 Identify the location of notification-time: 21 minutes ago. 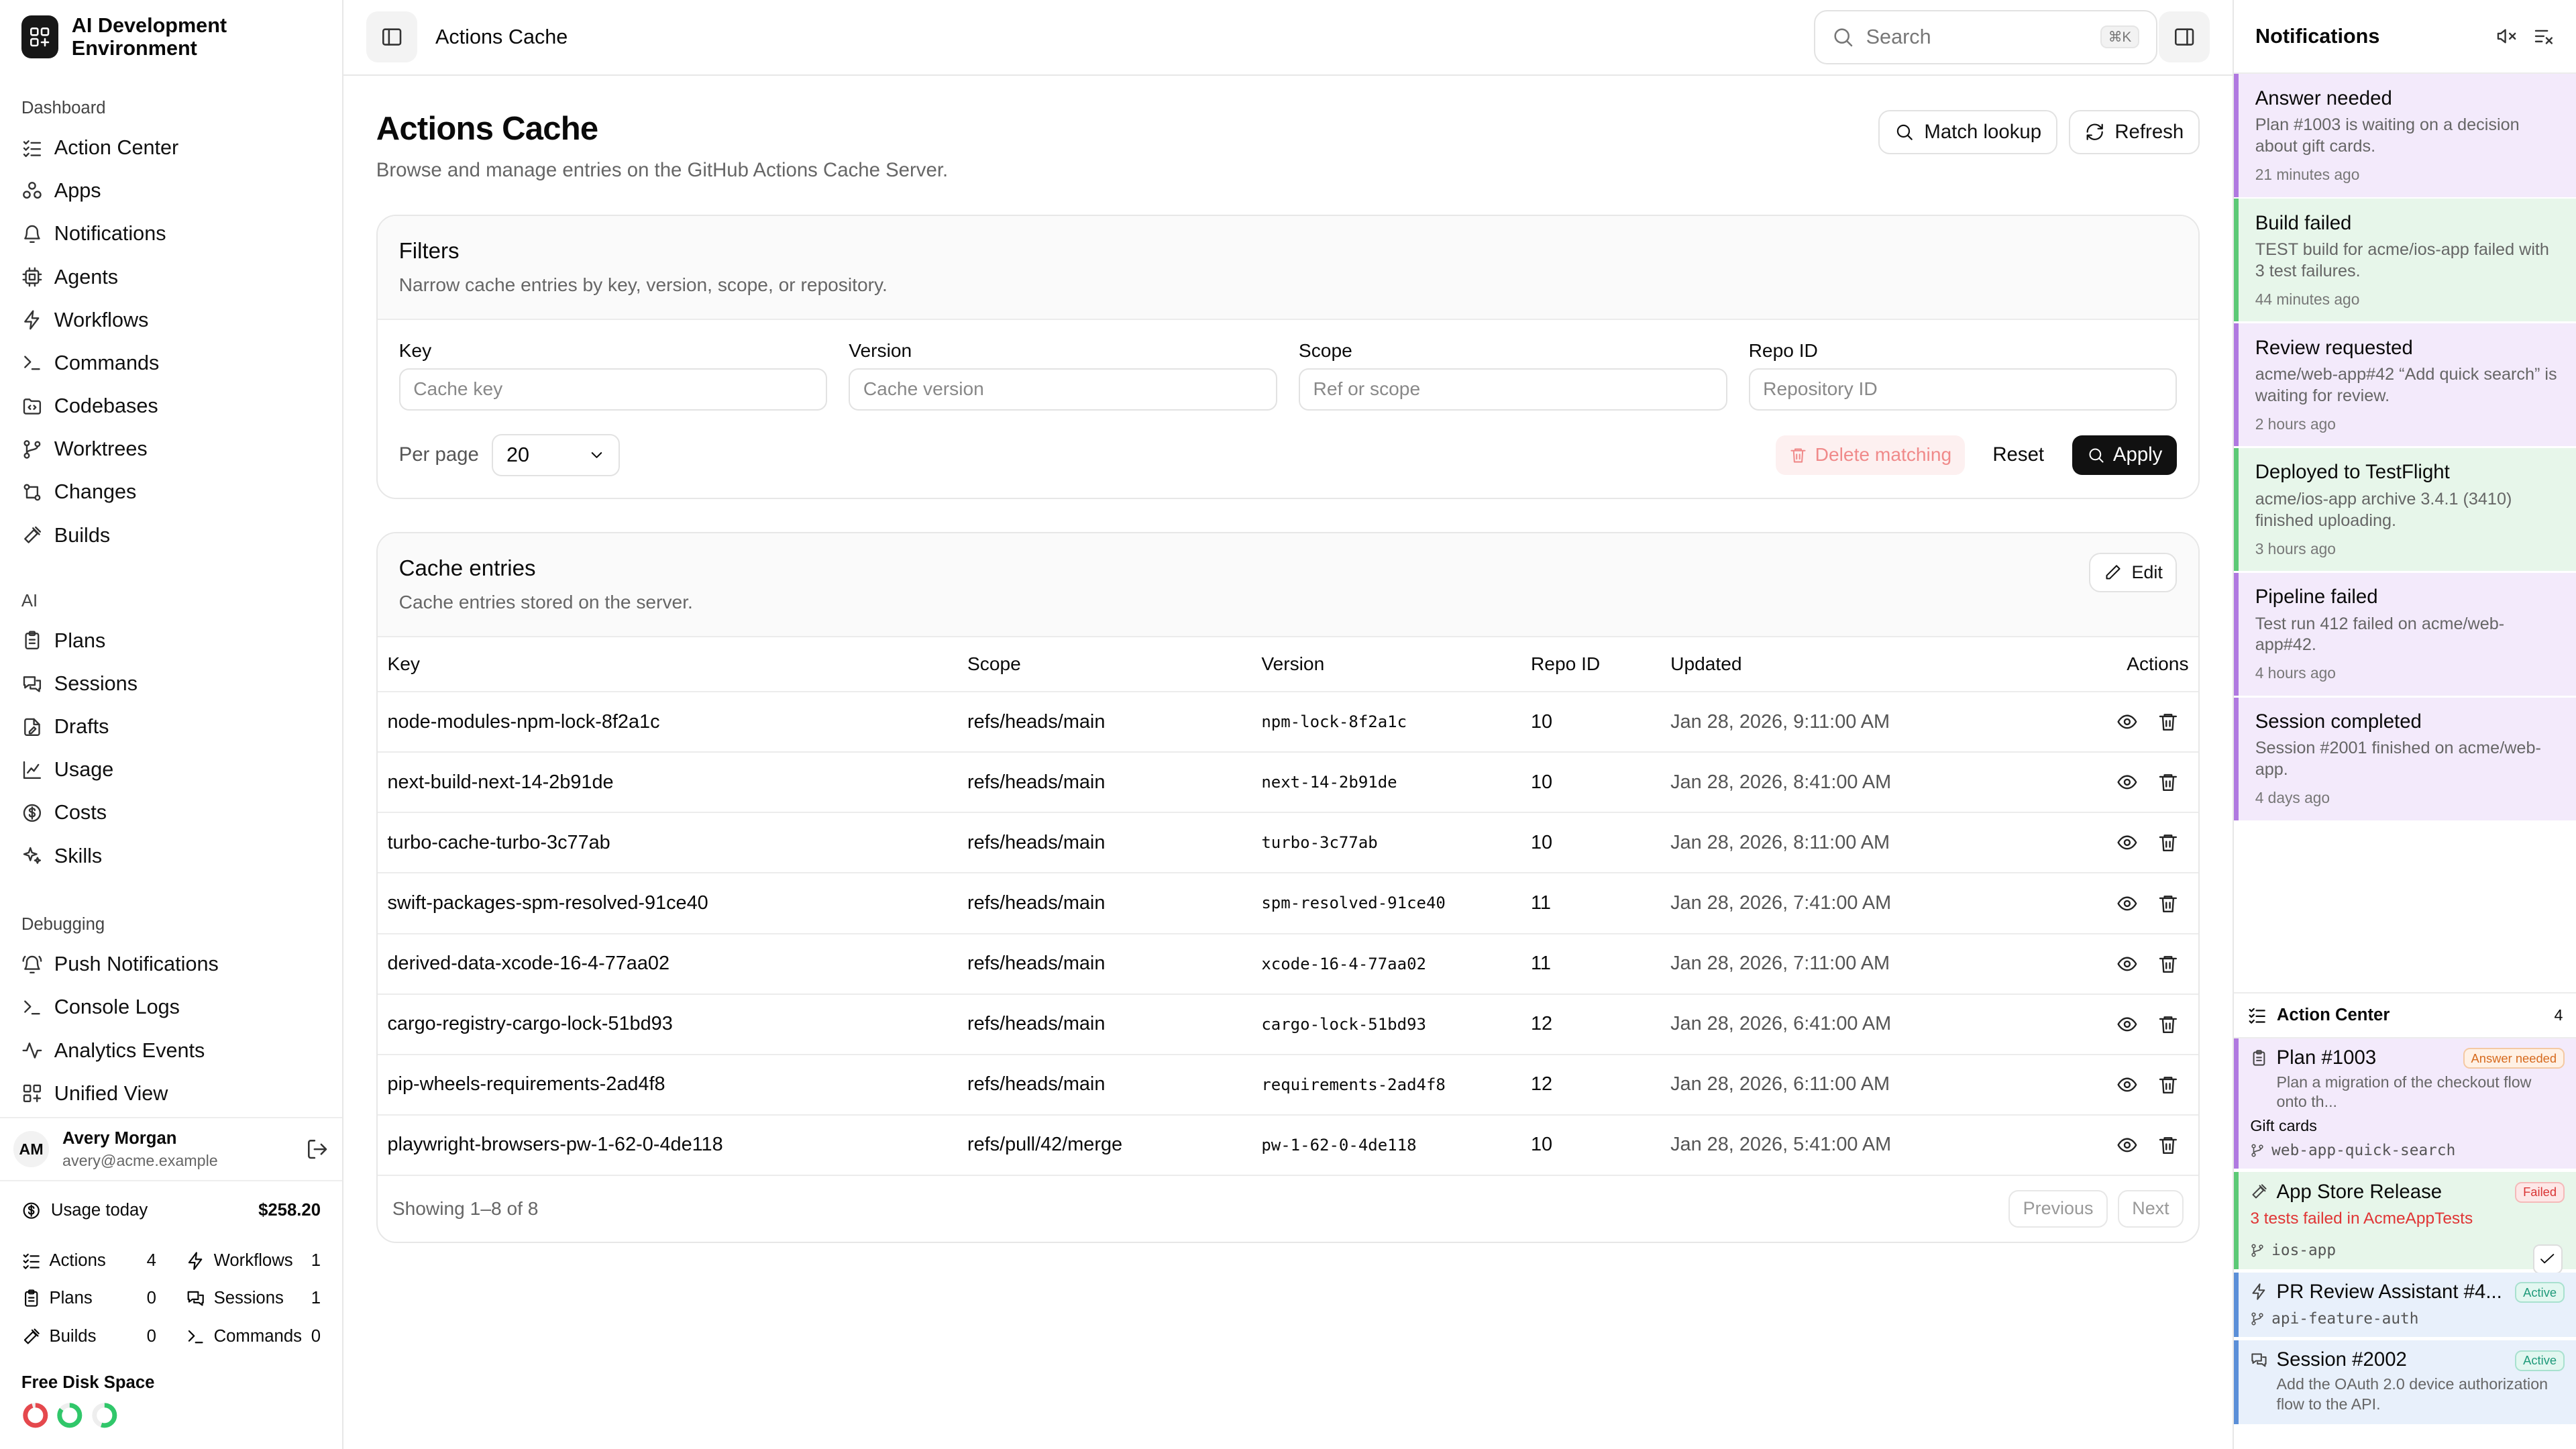
(2307, 175).